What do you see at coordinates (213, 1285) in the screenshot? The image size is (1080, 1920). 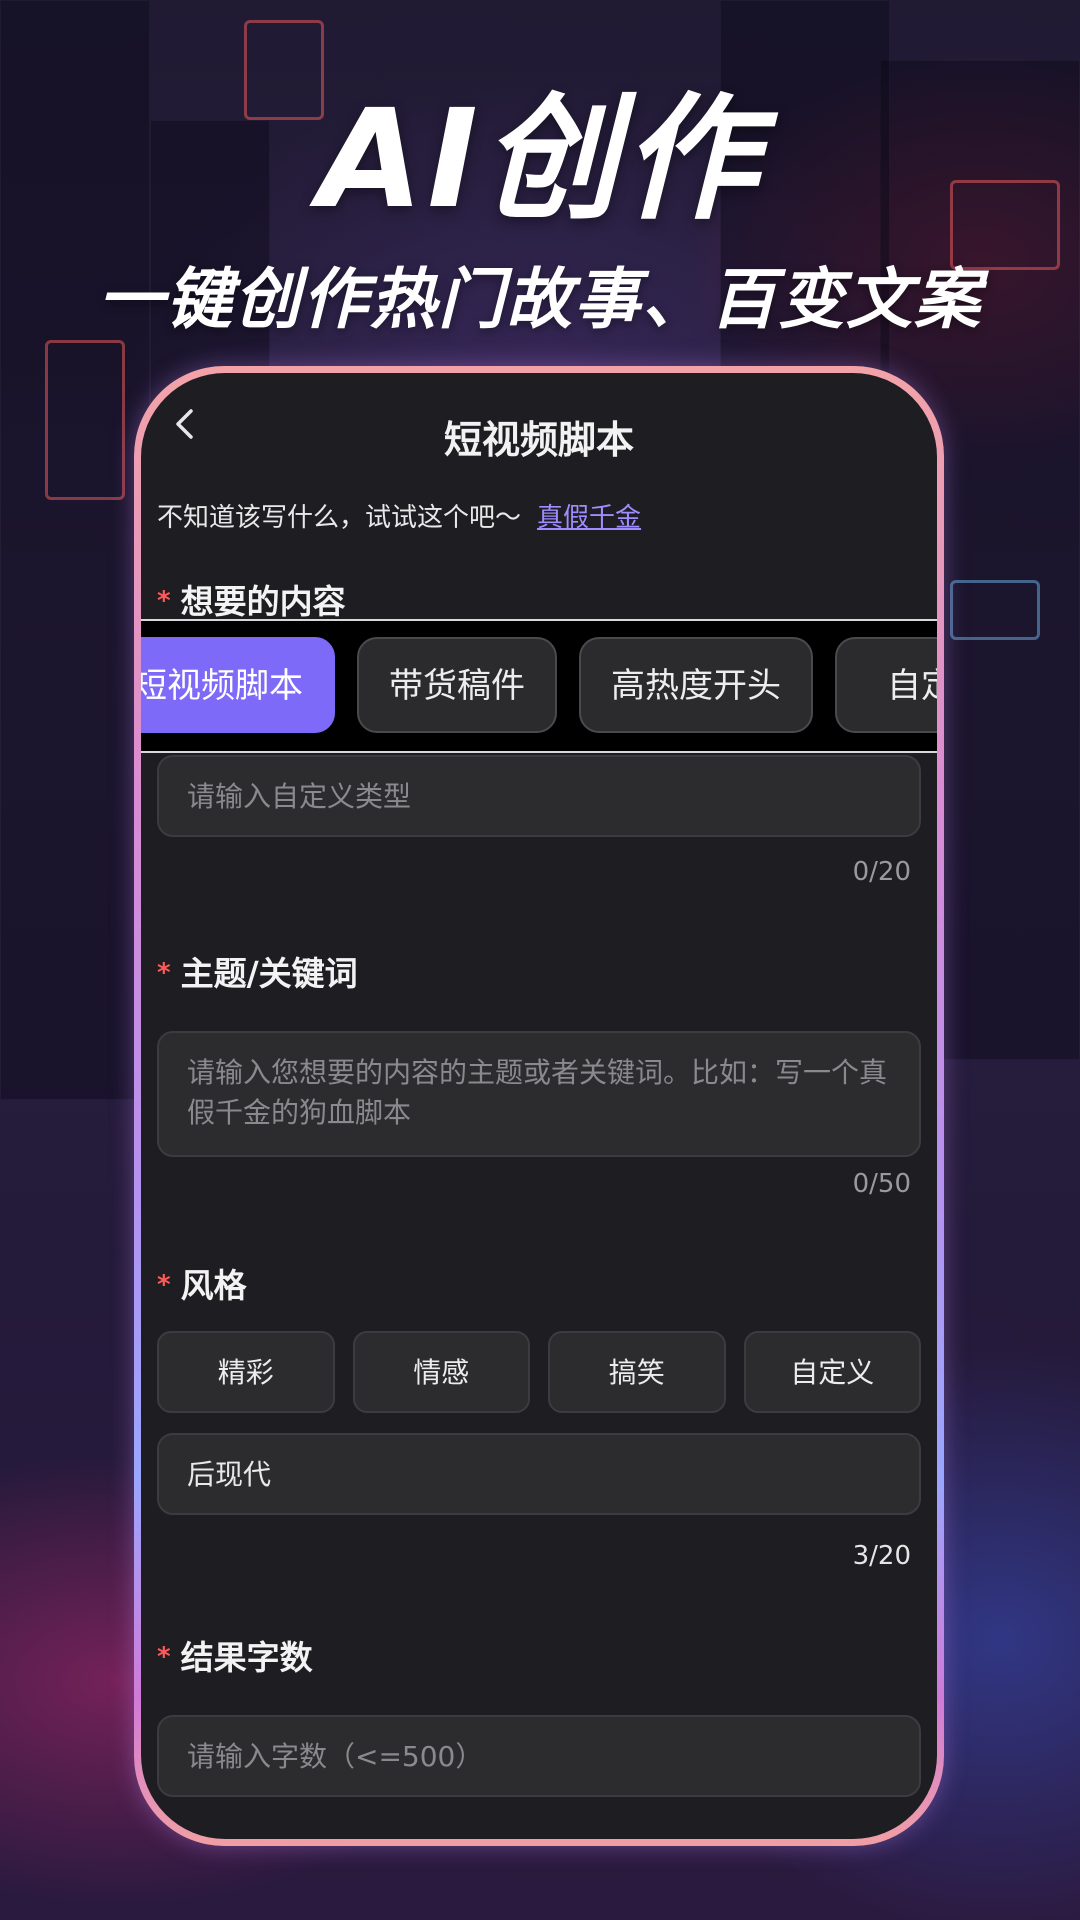 I see `style-label-text: 风格` at bounding box center [213, 1285].